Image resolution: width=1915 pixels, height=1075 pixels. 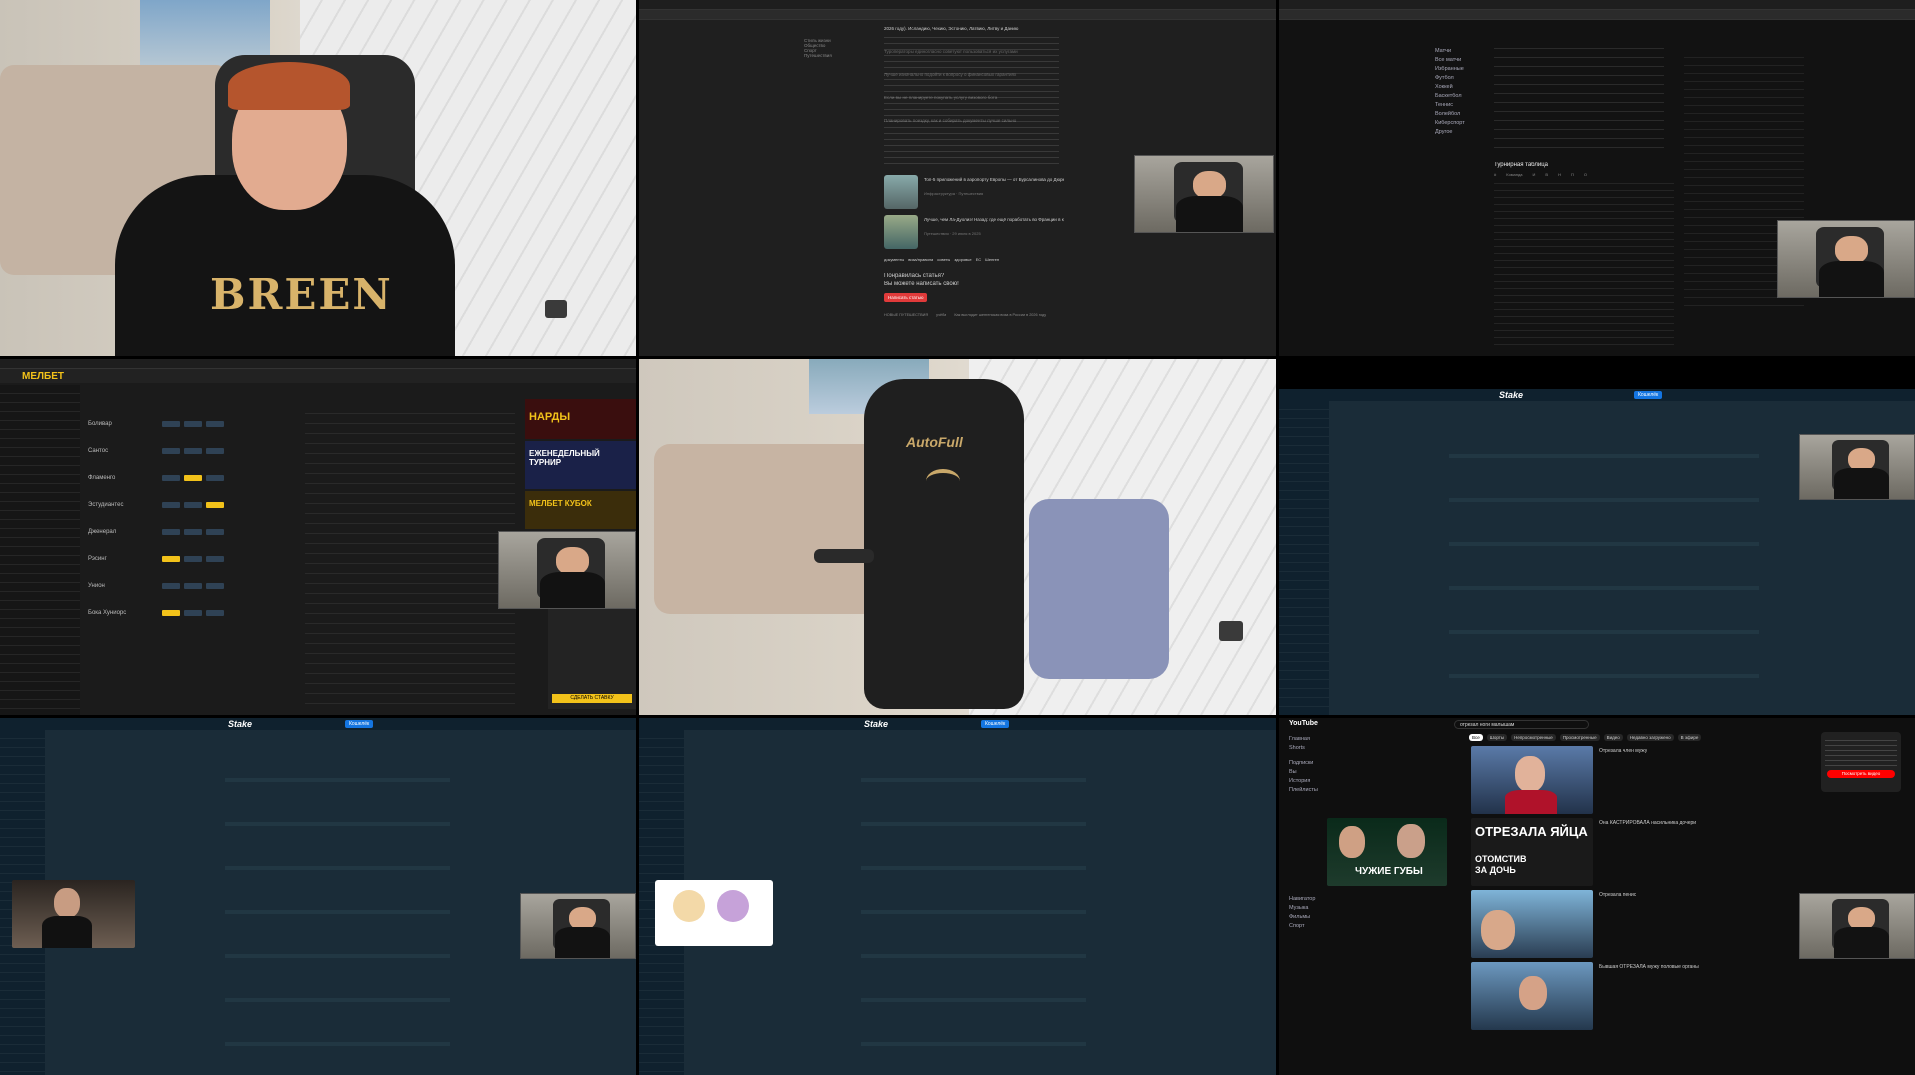 I want to click on webcam-pip, so click(x=578, y=926).